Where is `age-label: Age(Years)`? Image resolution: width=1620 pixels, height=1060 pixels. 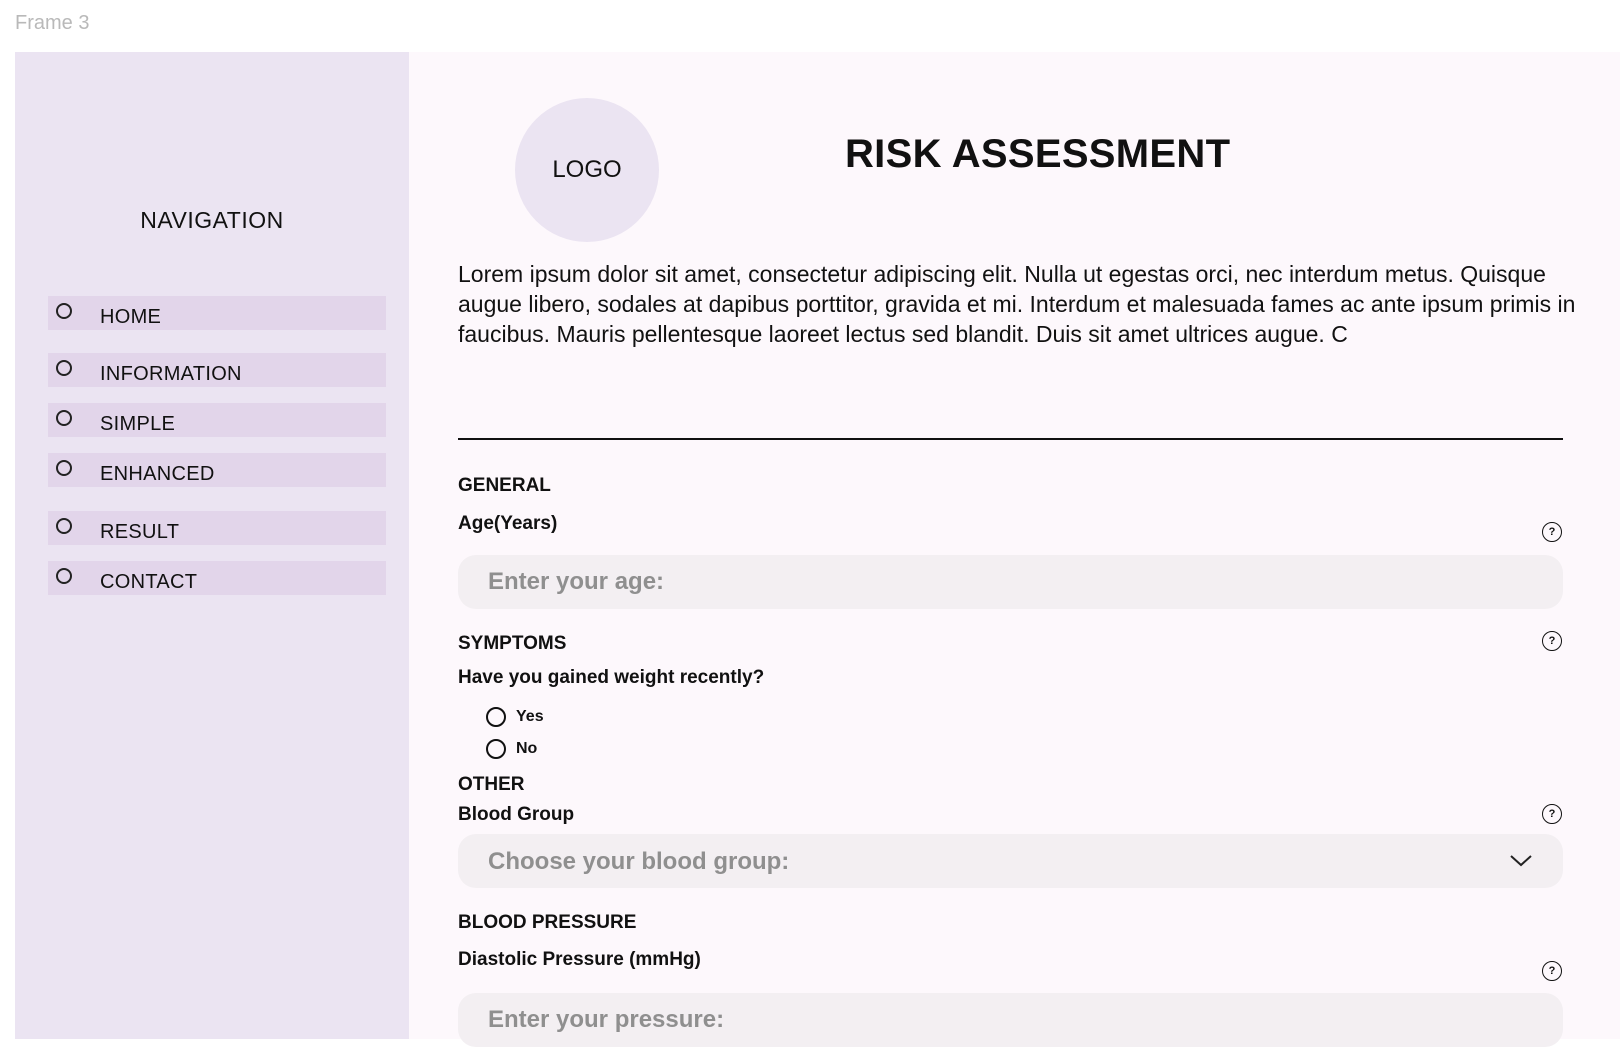
age-label: Age(Years) is located at coordinates (508, 523).